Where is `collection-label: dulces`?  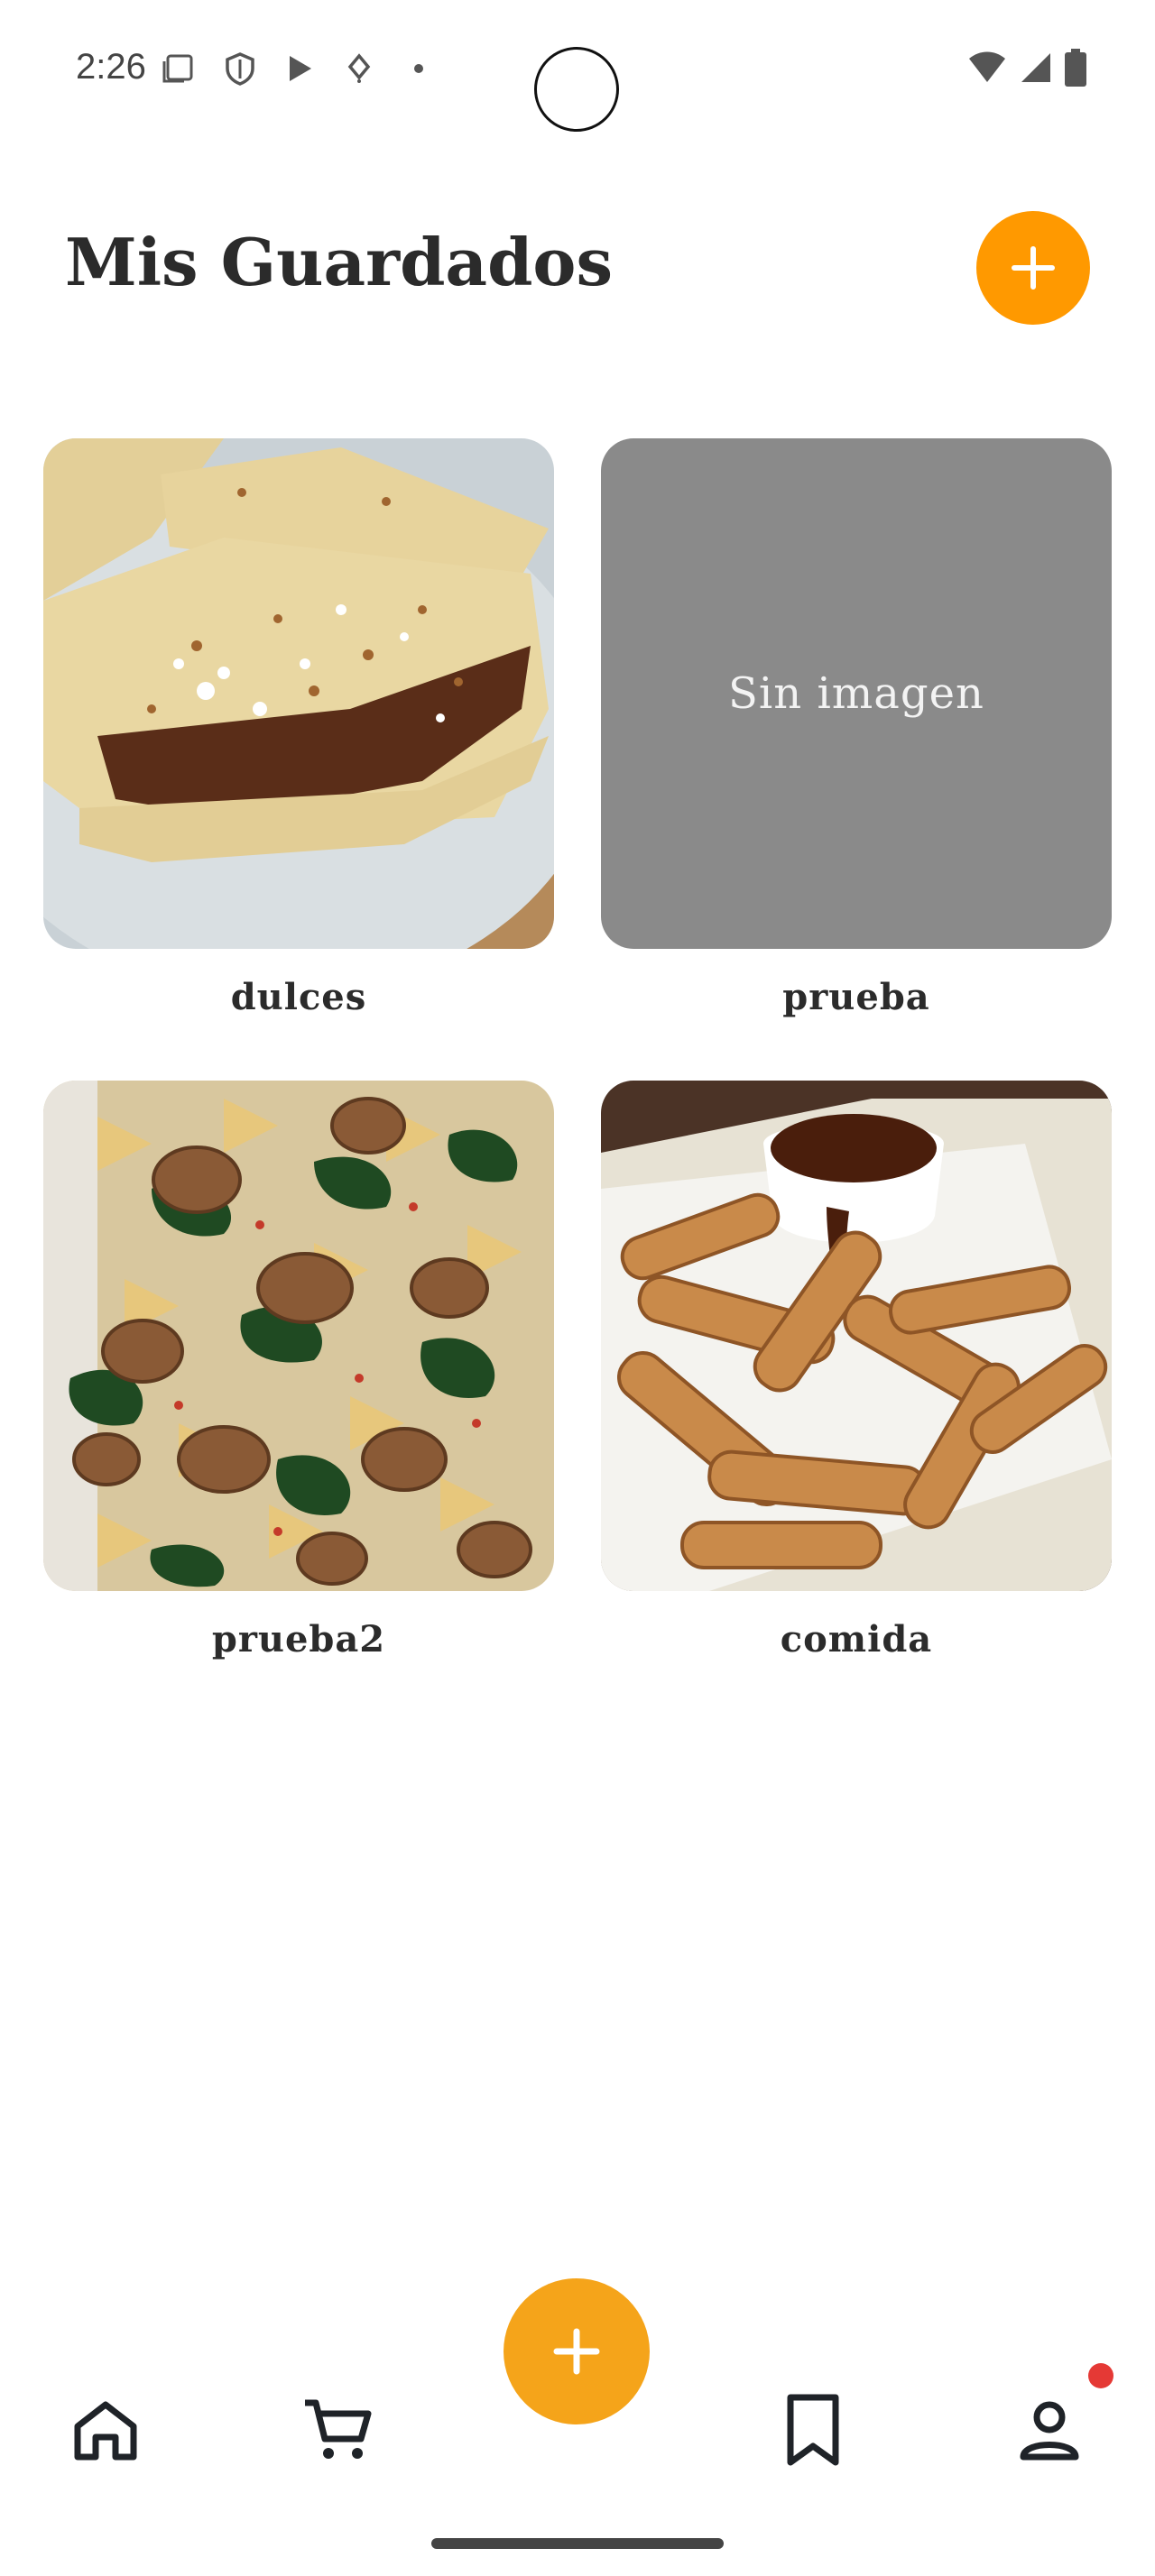 collection-label: dulces is located at coordinates (298, 997).